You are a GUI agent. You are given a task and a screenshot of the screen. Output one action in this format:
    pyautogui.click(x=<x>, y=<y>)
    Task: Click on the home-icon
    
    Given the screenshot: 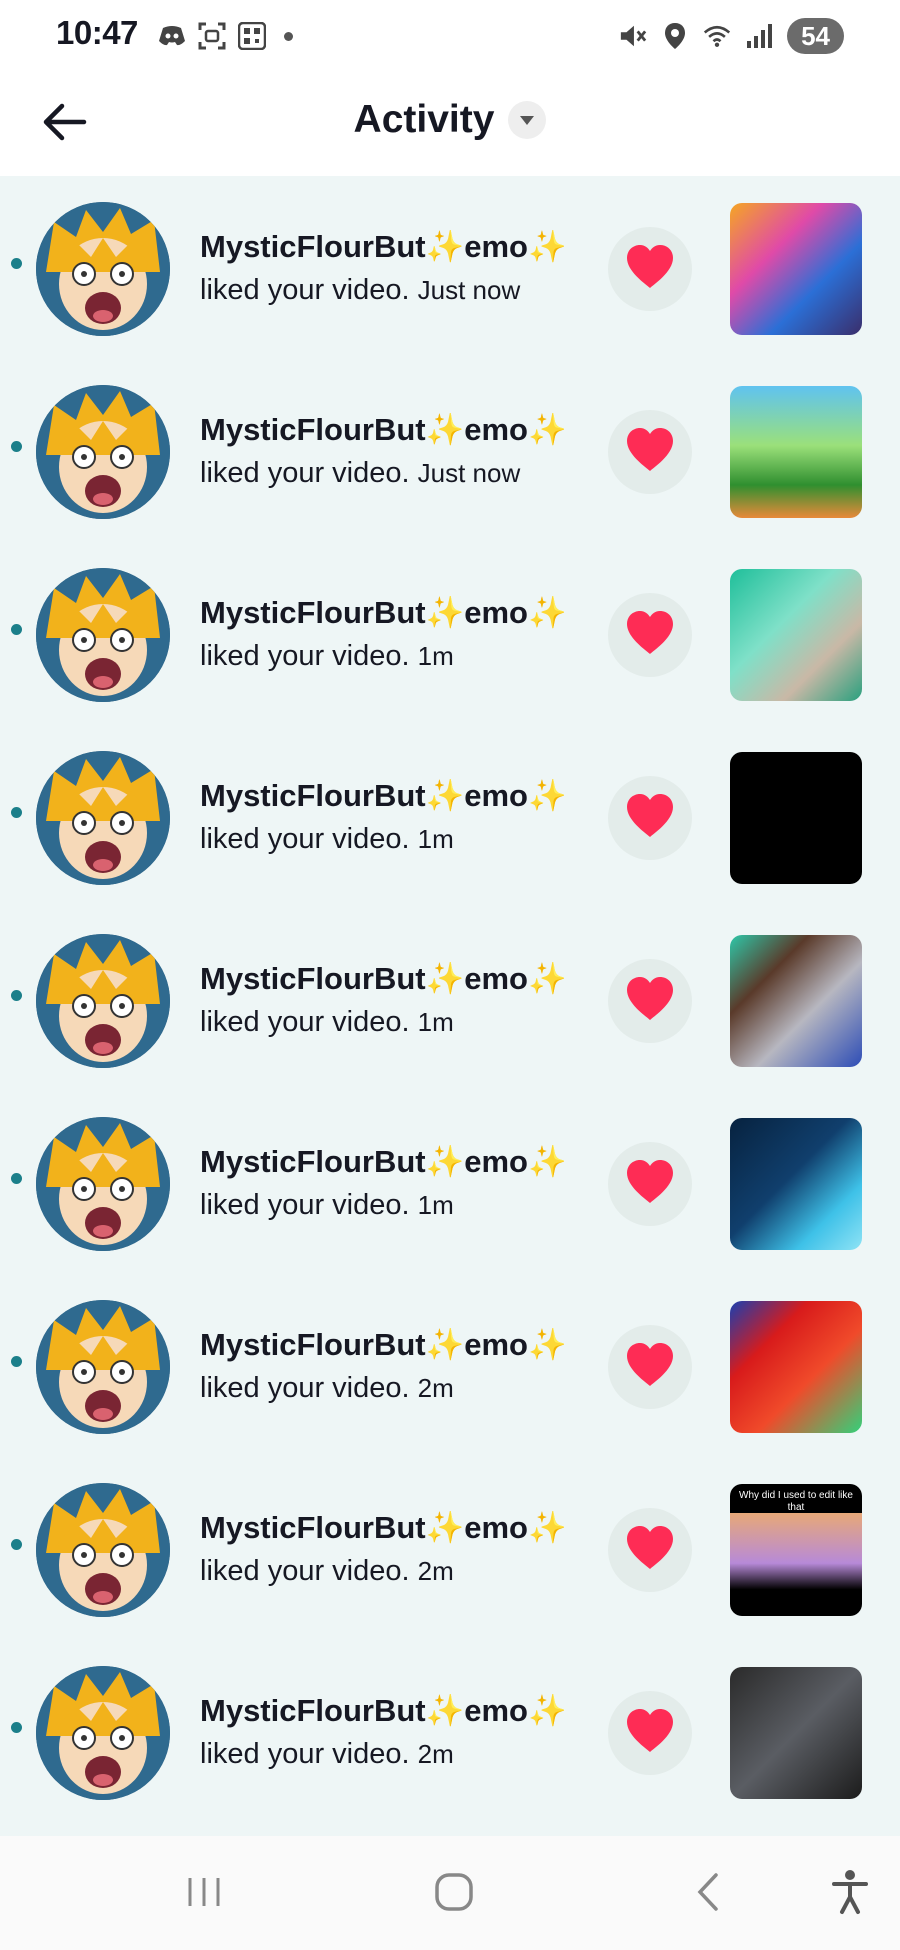 What is the action you would take?
    pyautogui.click(x=454, y=1894)
    